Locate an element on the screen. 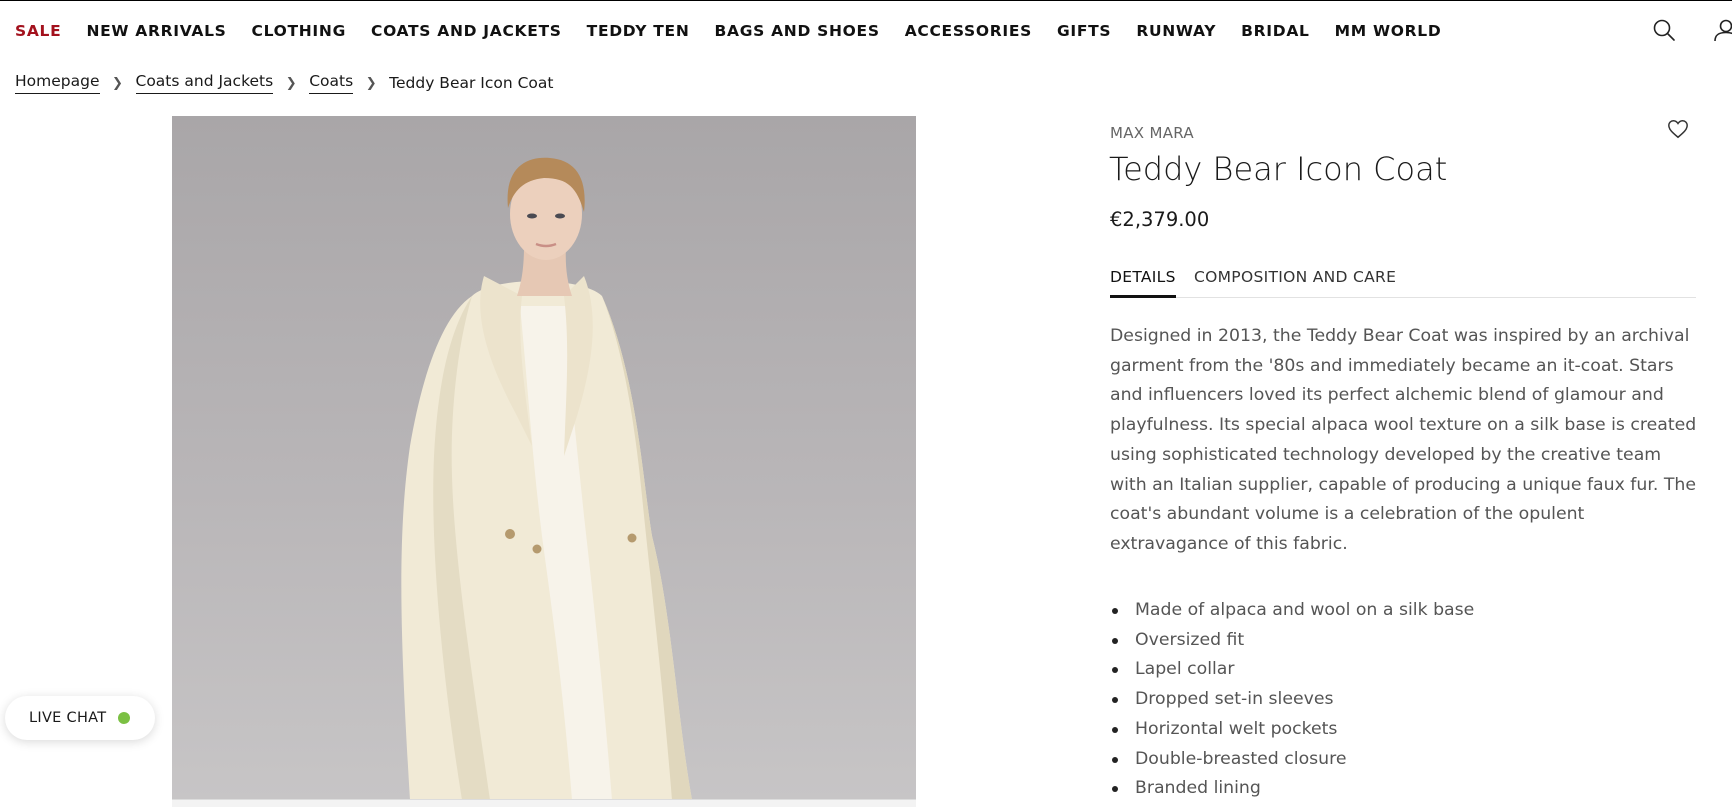 The height and width of the screenshot is (807, 1732). breadcrumb-link: Homepage is located at coordinates (57, 83).